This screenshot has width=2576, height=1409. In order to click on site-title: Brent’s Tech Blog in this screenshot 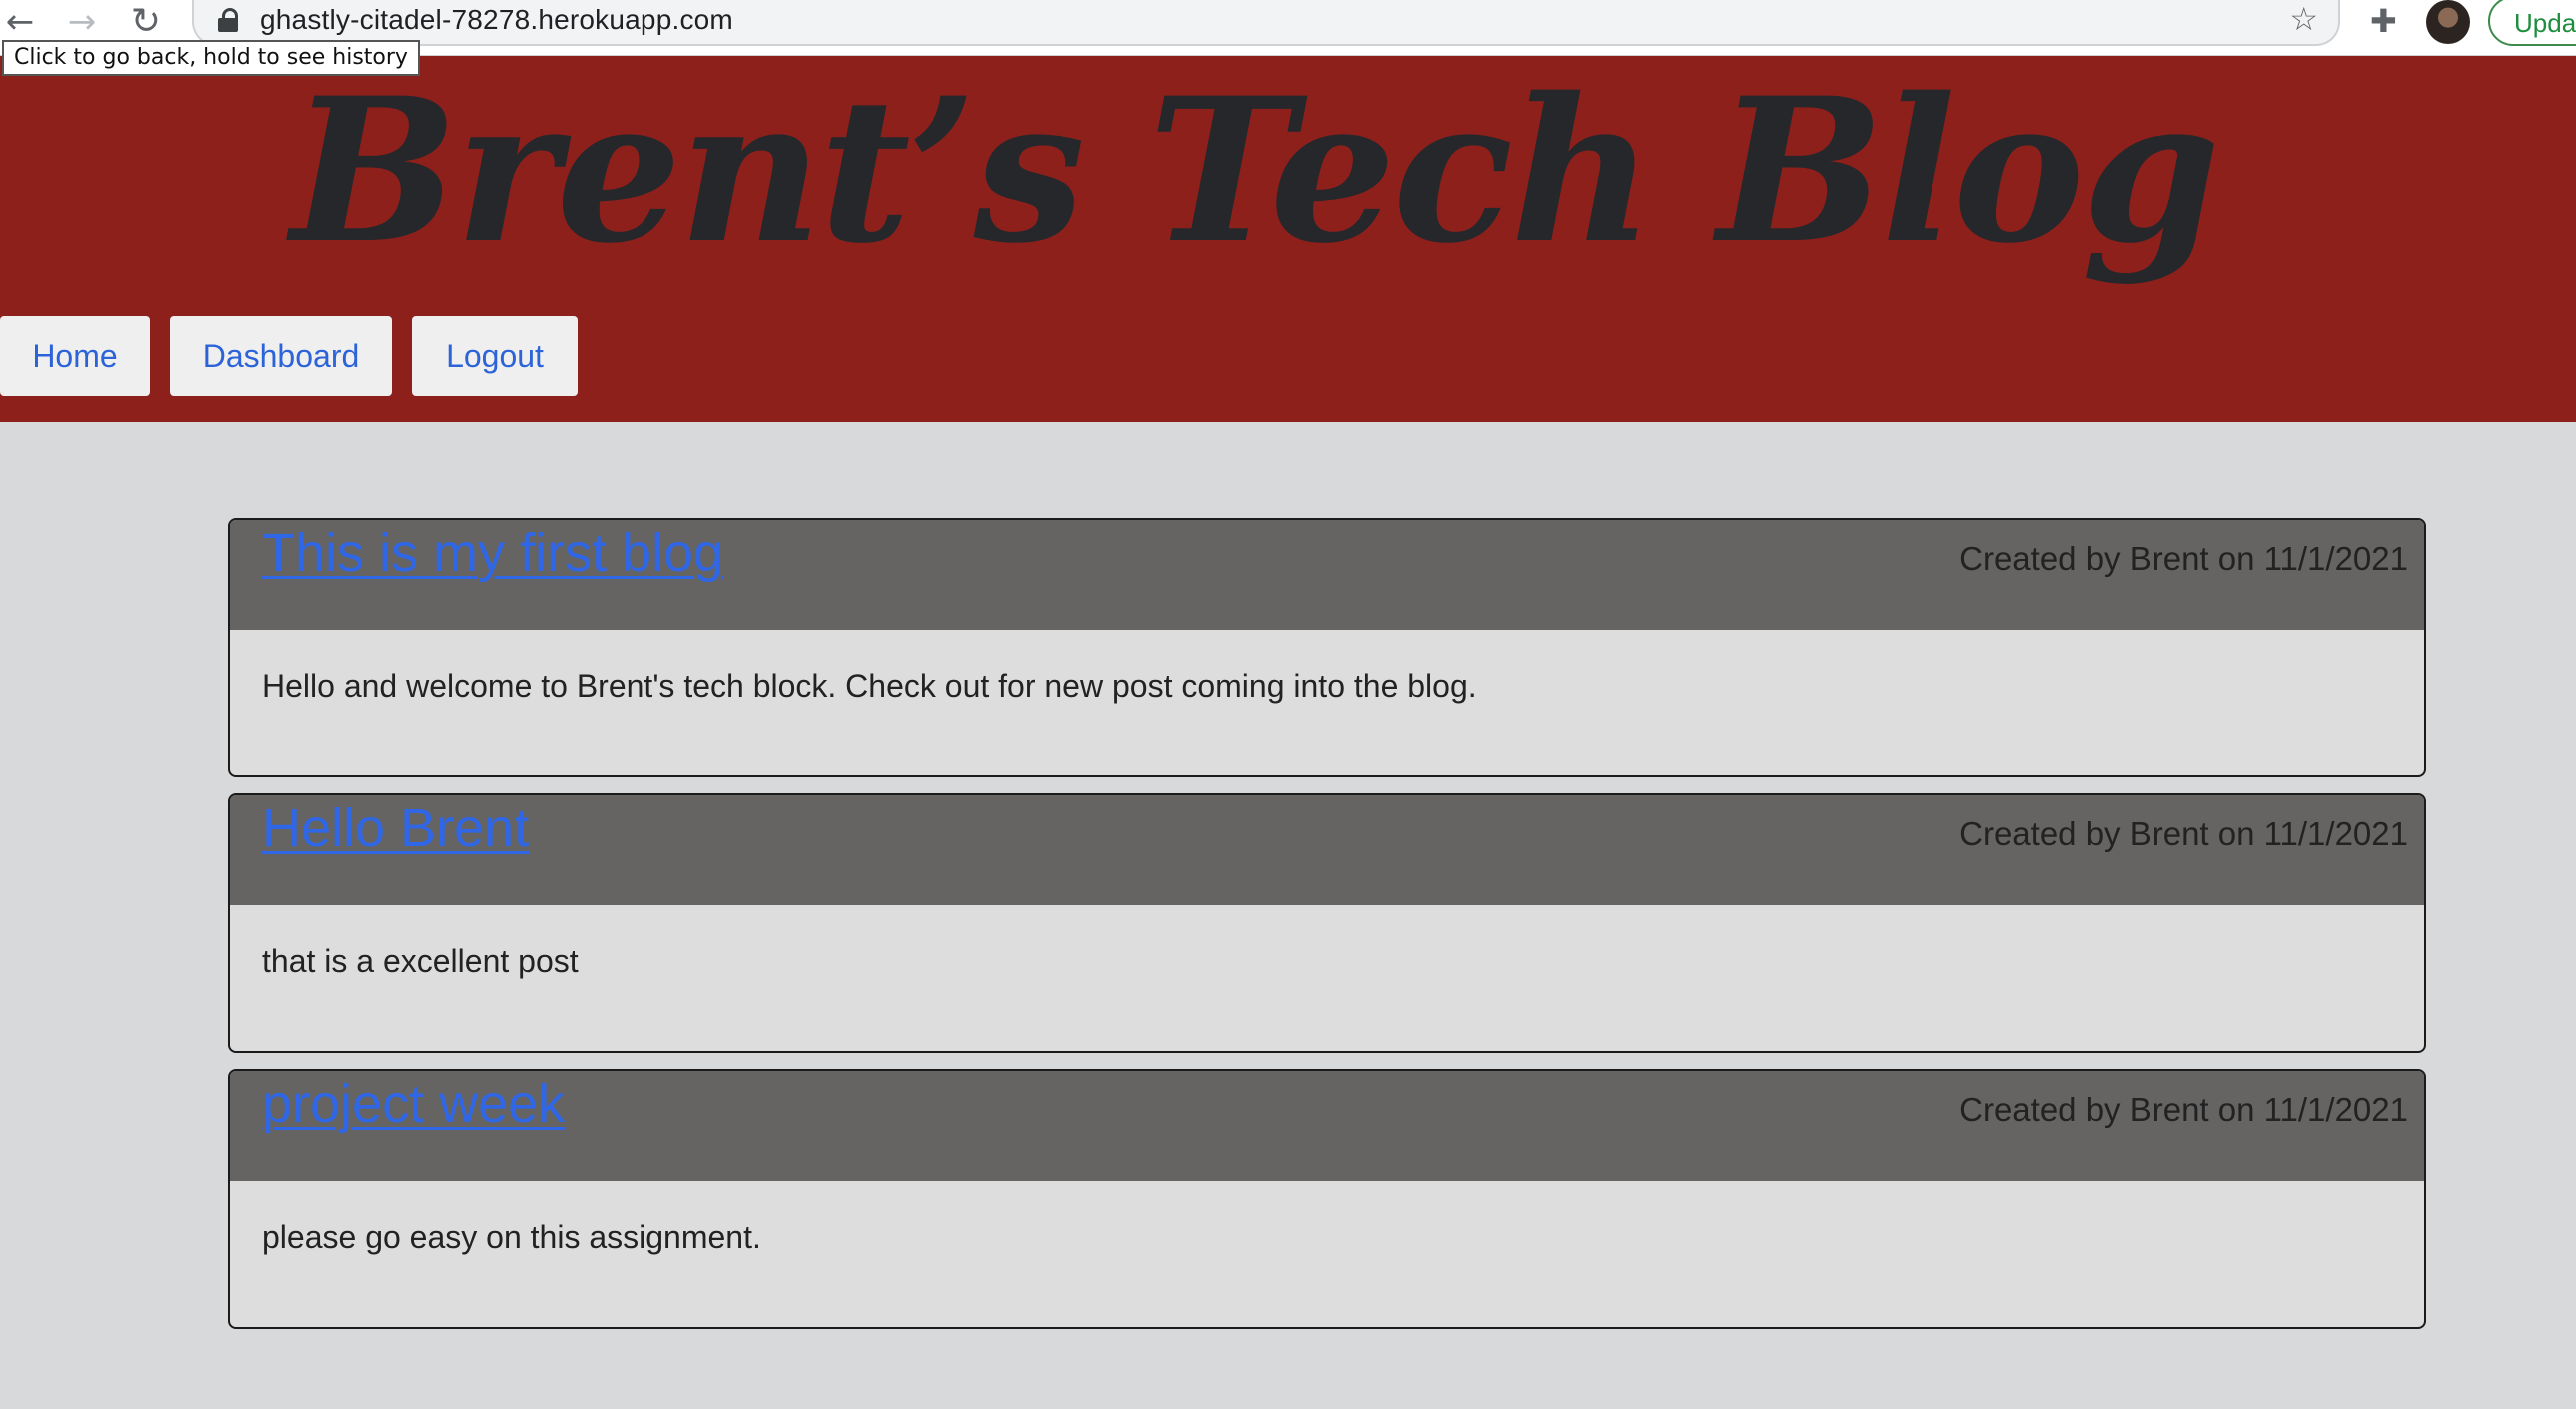, I will do `click(1255, 171)`.